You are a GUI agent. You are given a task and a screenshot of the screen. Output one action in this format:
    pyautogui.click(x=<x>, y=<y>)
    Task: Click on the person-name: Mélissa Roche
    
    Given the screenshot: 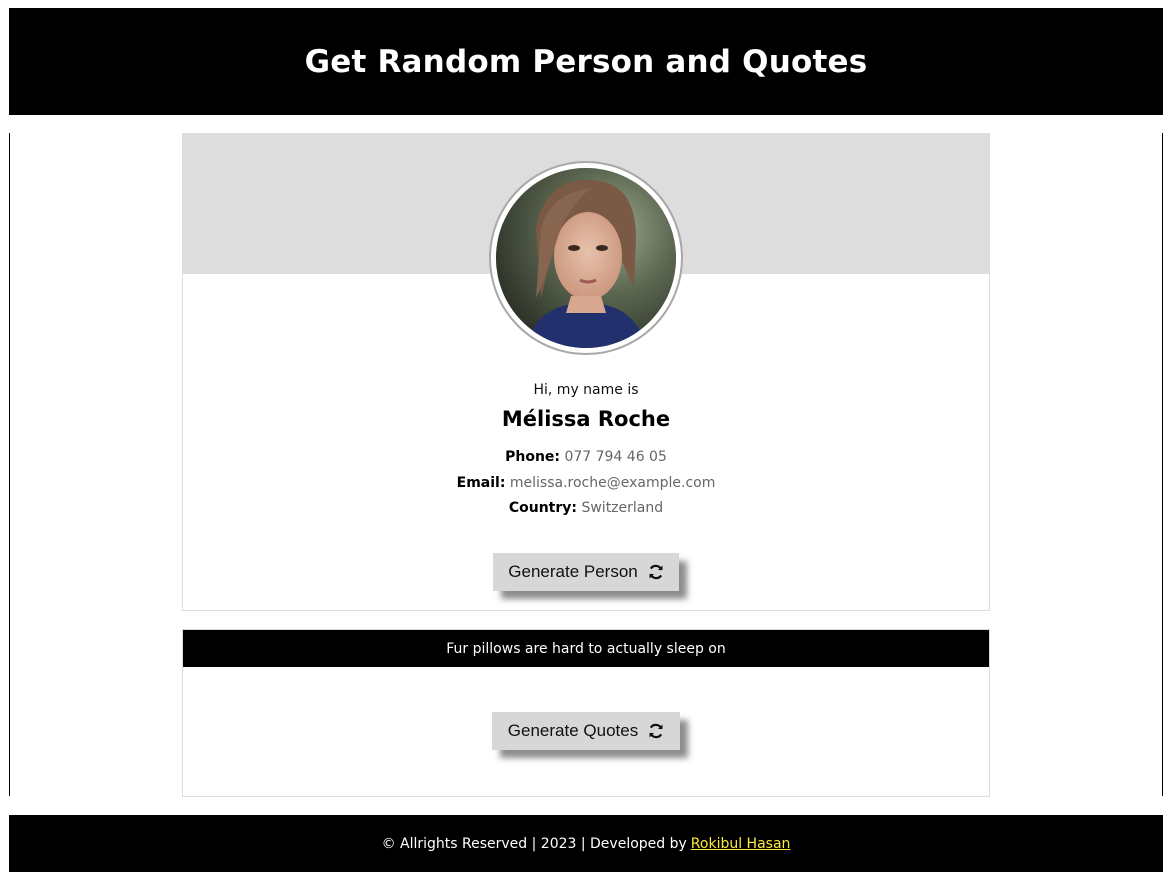 What is the action you would take?
    pyautogui.click(x=586, y=419)
    